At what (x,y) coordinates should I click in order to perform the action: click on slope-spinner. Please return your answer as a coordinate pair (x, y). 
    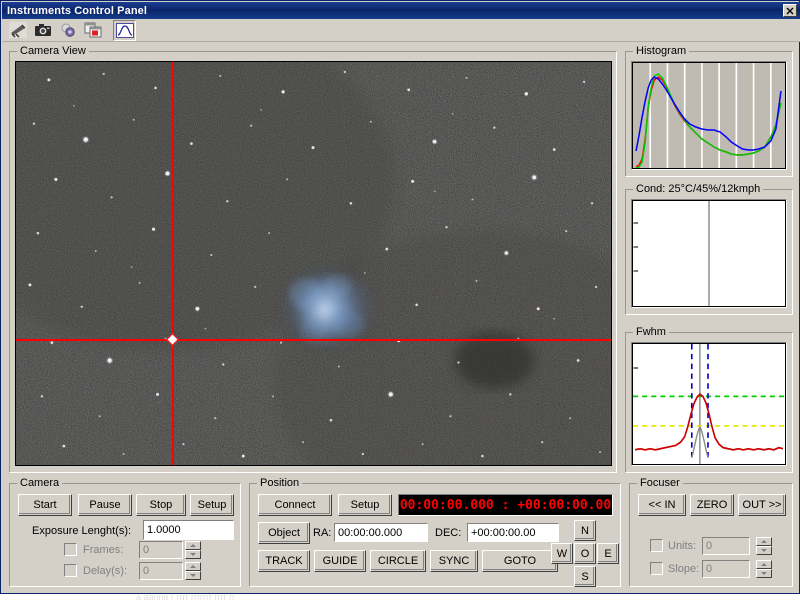
    Looking at the image, I should click on (764, 569).